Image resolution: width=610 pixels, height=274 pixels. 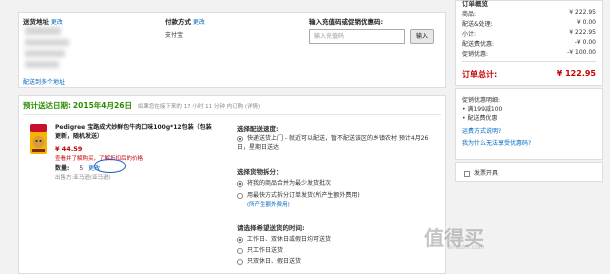 I want to click on promo-title: 促销优惠明细:, so click(x=481, y=100).